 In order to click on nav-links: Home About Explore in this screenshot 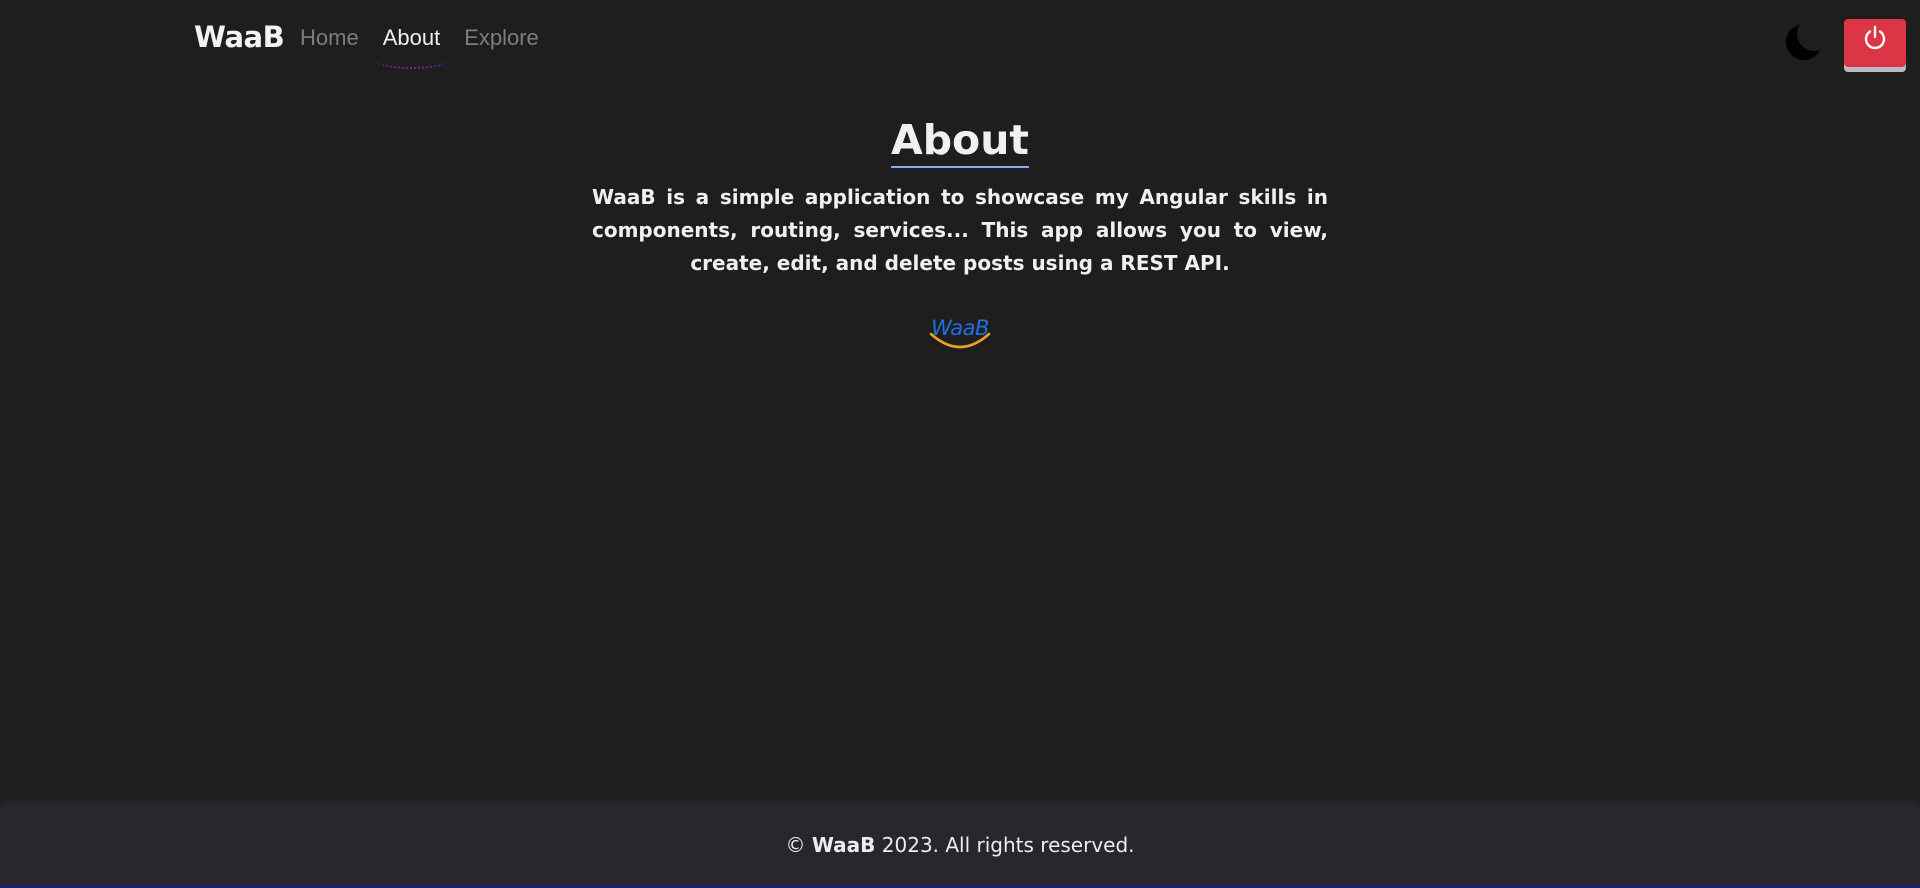, I will do `click(431, 47)`.